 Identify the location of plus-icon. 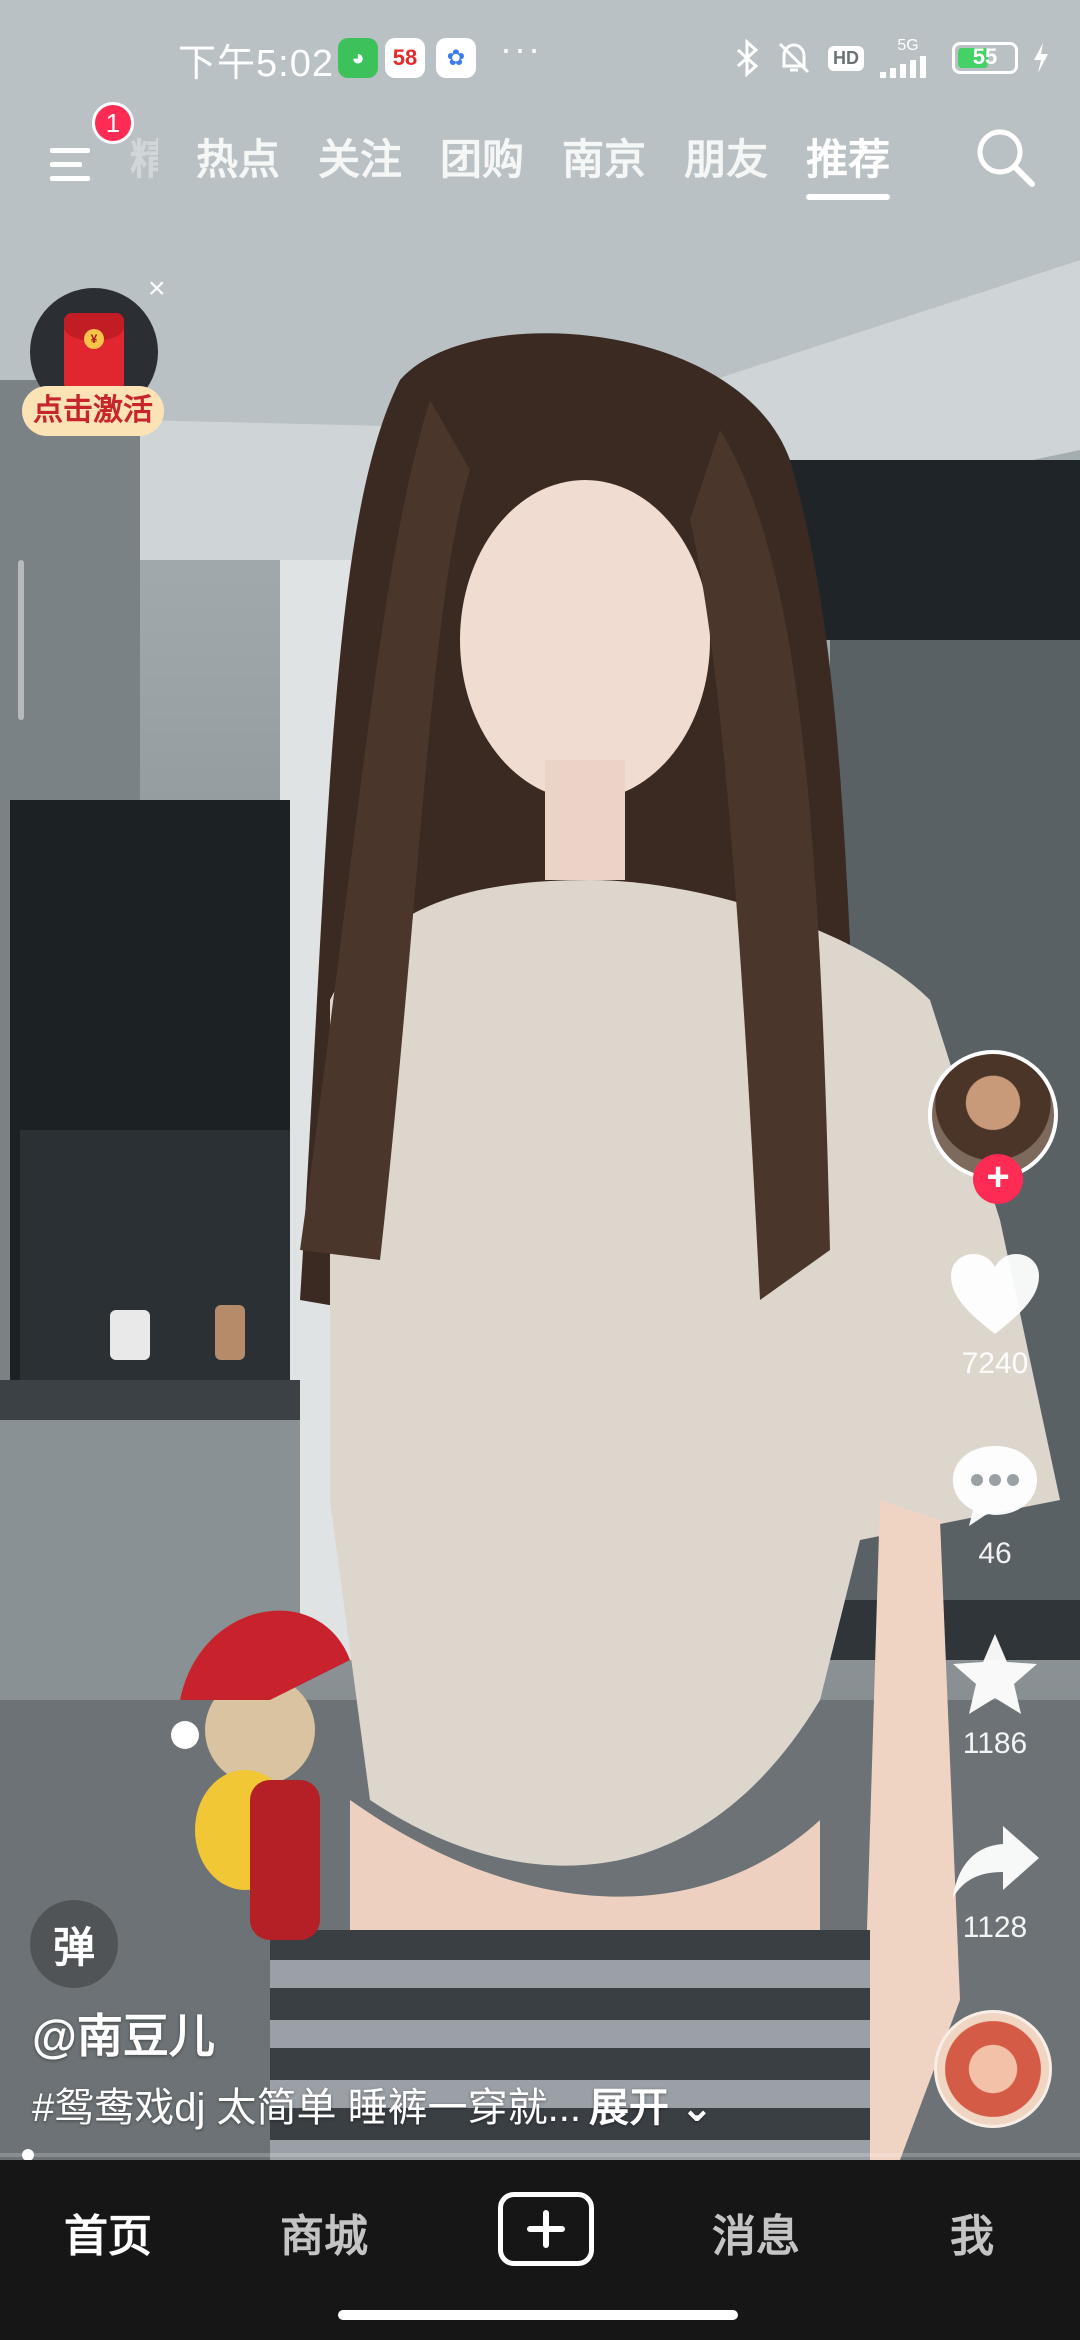
(546, 2229).